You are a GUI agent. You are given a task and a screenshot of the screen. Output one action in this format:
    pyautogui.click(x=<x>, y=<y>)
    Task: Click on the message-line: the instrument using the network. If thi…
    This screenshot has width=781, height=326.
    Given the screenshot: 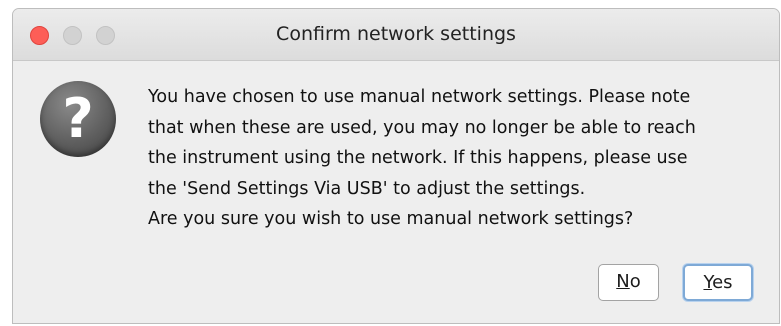 What is the action you would take?
    pyautogui.click(x=418, y=158)
    